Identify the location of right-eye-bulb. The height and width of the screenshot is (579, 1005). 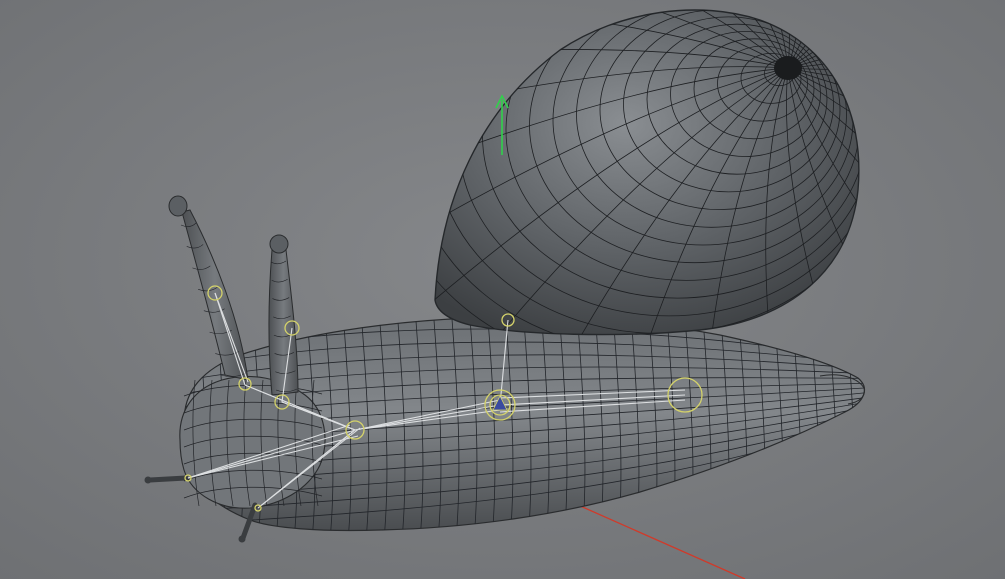
(279, 244).